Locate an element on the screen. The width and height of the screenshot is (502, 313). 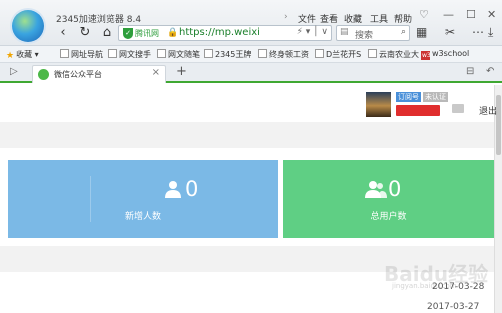
baidu-watermark-url: jingyan.baidu.com is located at coordinates (424, 286).